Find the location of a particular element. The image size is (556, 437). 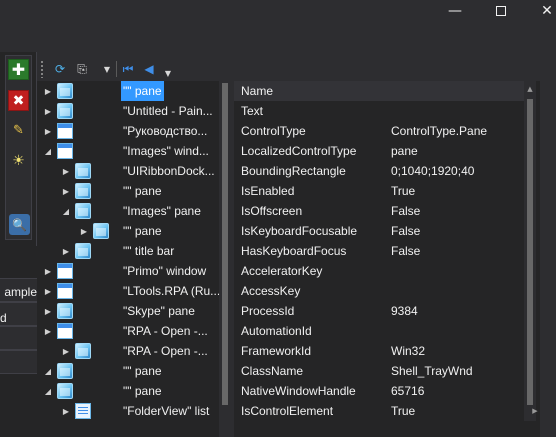

tree-node-label: "Images" pane is located at coordinates (162, 211).